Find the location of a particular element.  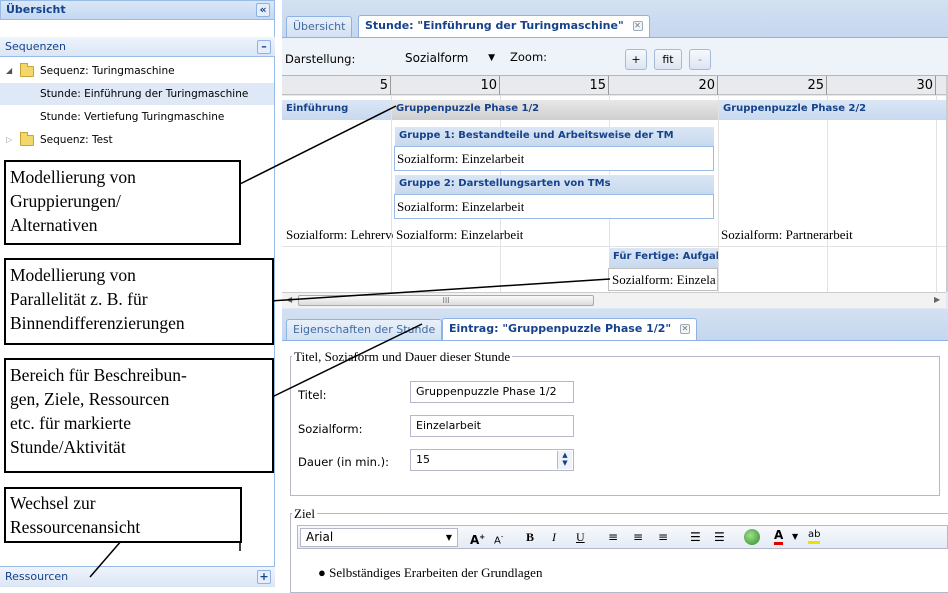

annotation-line: Stunde/Aktivität is located at coordinates (68, 447).